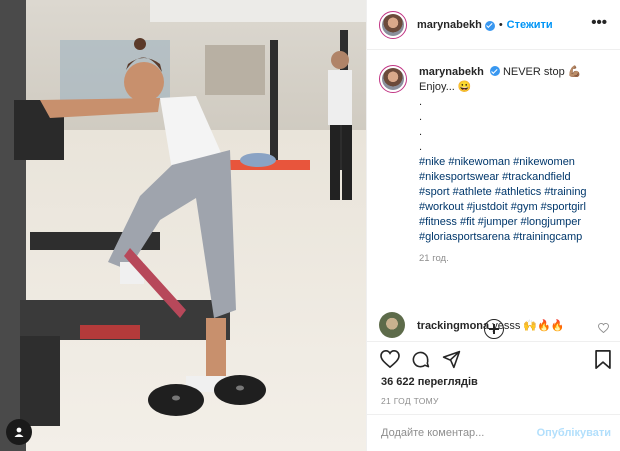  What do you see at coordinates (603, 362) in the screenshot?
I see `bookmark-icon` at bounding box center [603, 362].